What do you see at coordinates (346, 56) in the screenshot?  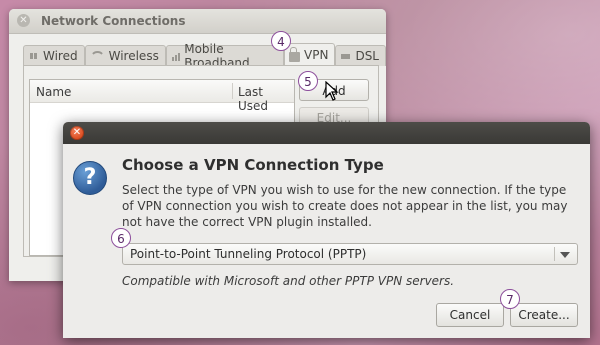 I see `dsl-icon` at bounding box center [346, 56].